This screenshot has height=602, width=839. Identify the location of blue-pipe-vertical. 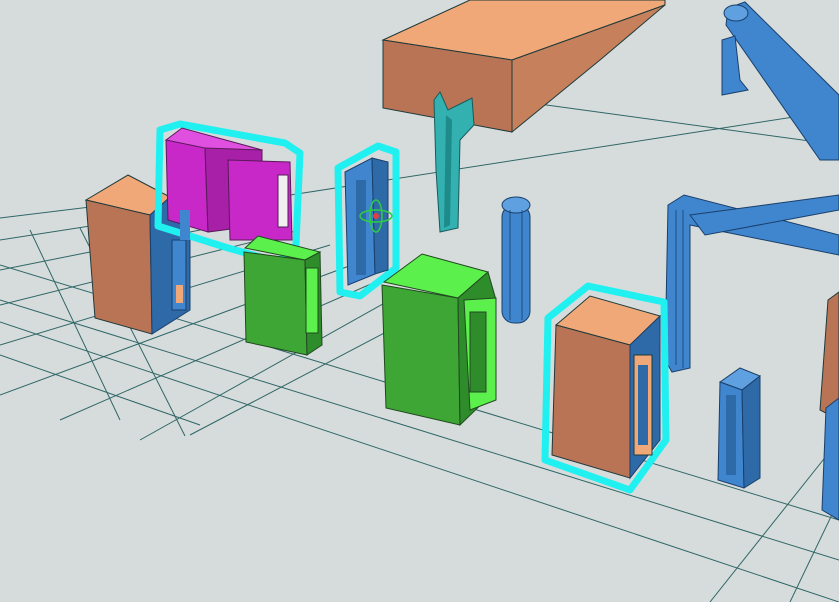
(516, 260).